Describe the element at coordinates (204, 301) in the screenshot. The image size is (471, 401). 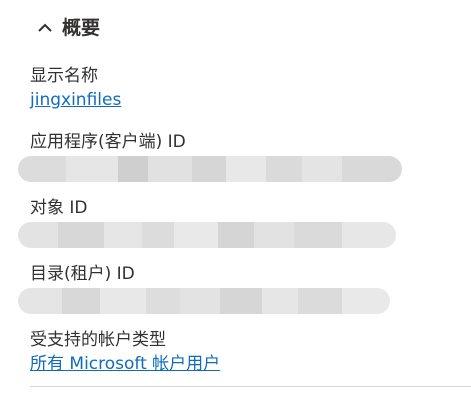
I see `directory-tenant-id-redacted` at that location.